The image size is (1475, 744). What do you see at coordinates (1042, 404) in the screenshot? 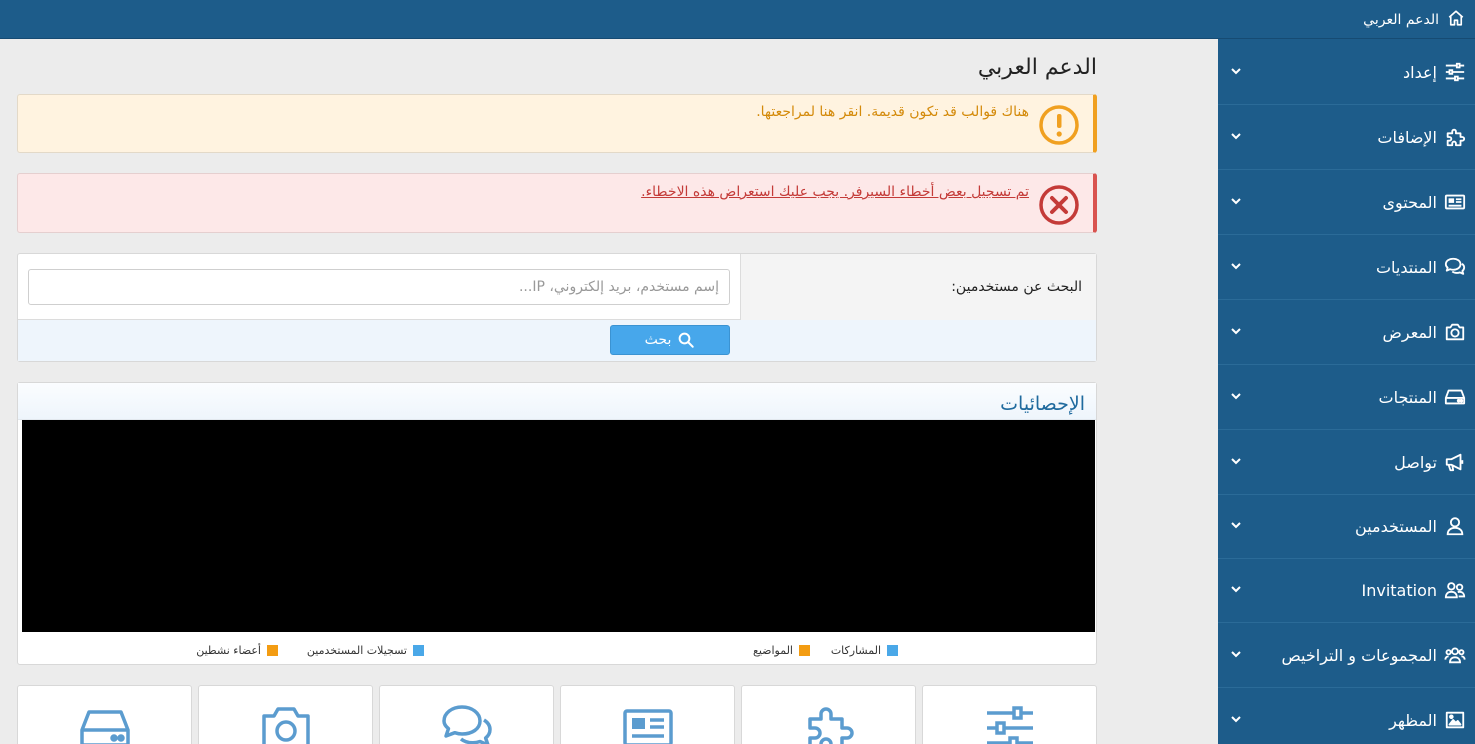
I see `statistics-title: الإحصائيات` at bounding box center [1042, 404].